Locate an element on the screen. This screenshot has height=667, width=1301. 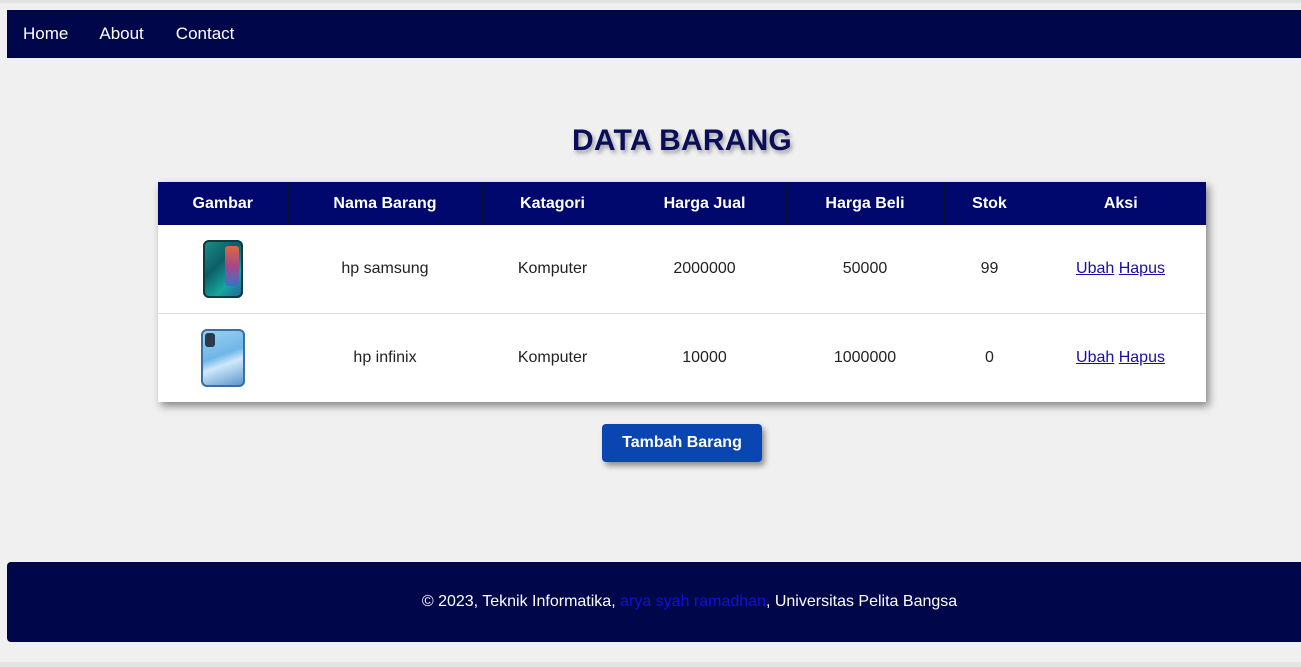
navbar: Home About Contact is located at coordinates (654, 34).